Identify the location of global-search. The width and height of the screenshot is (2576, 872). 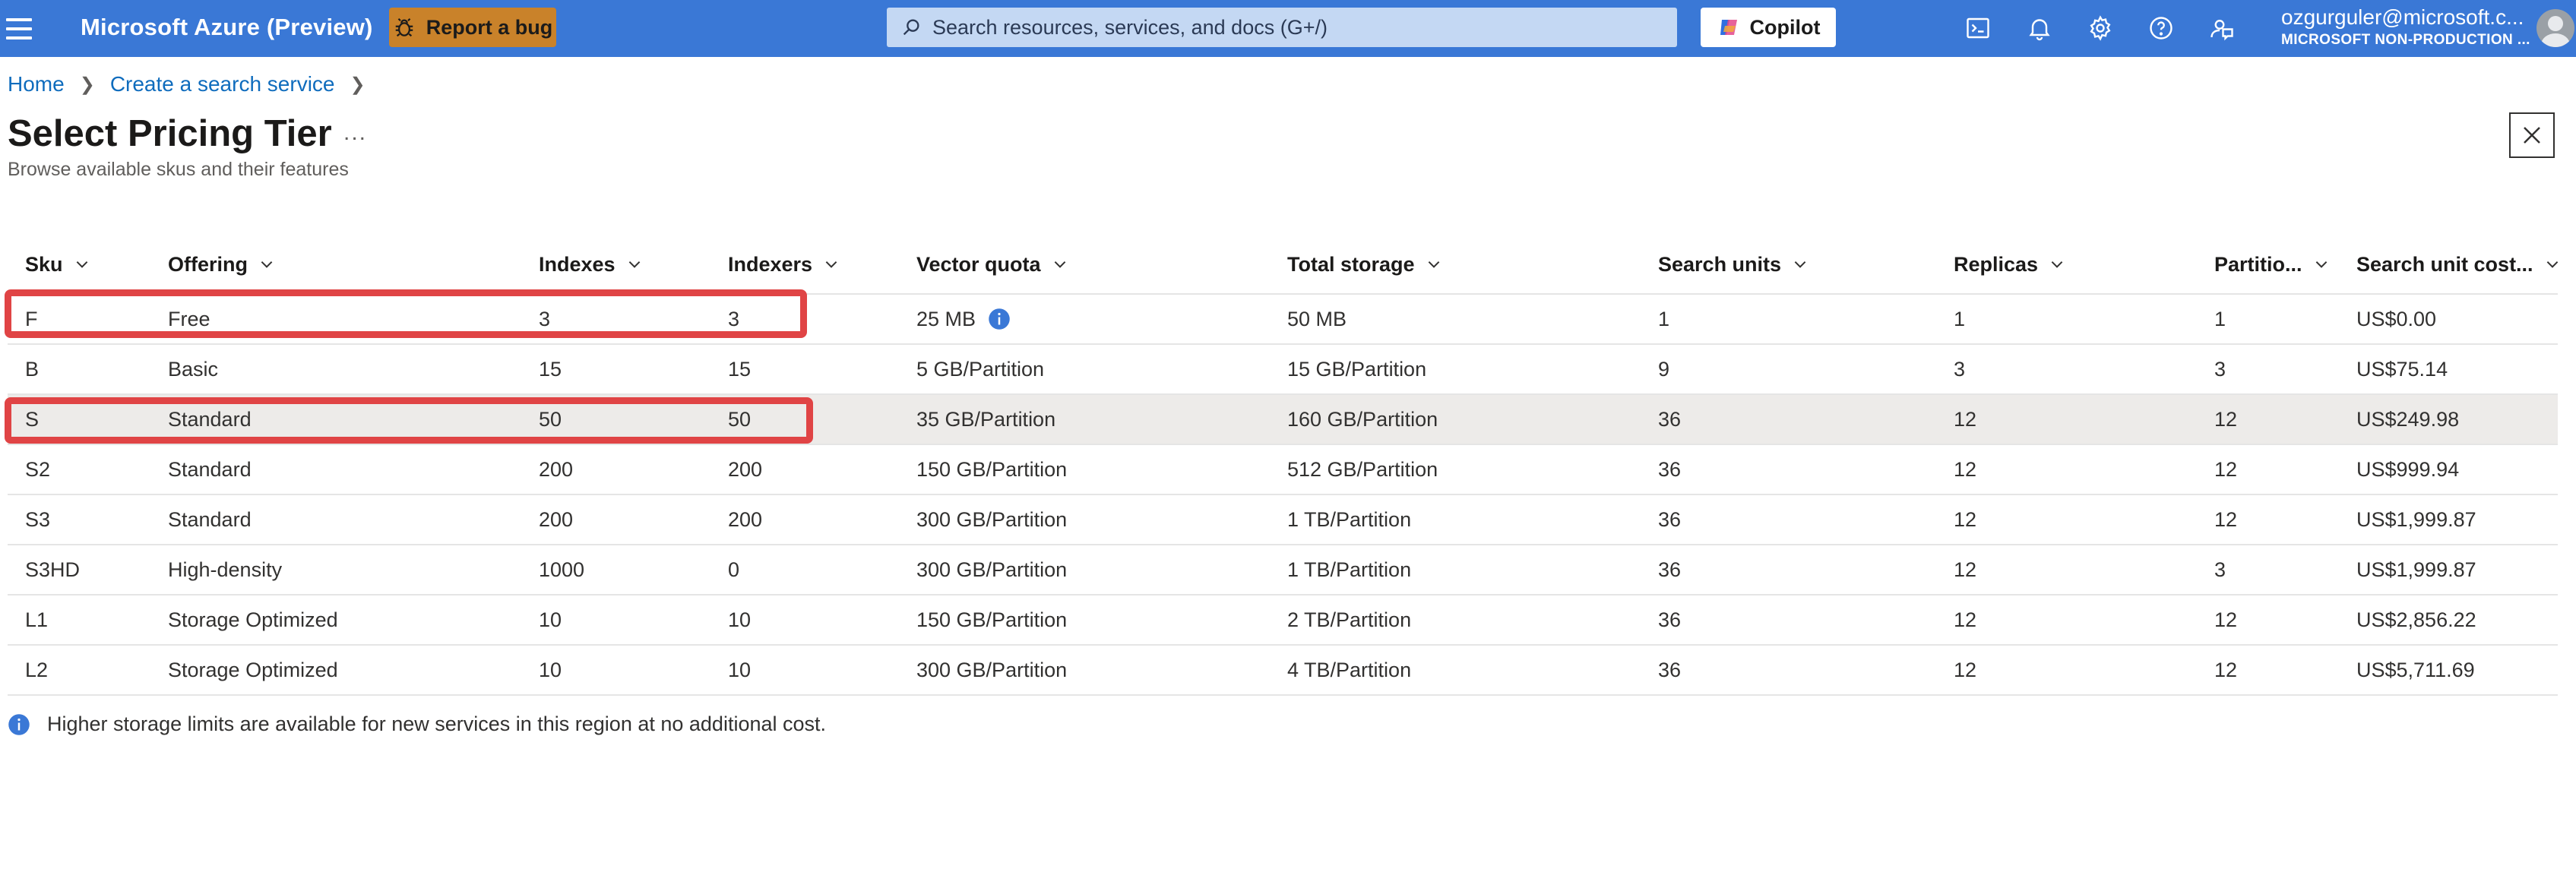
(1282, 27).